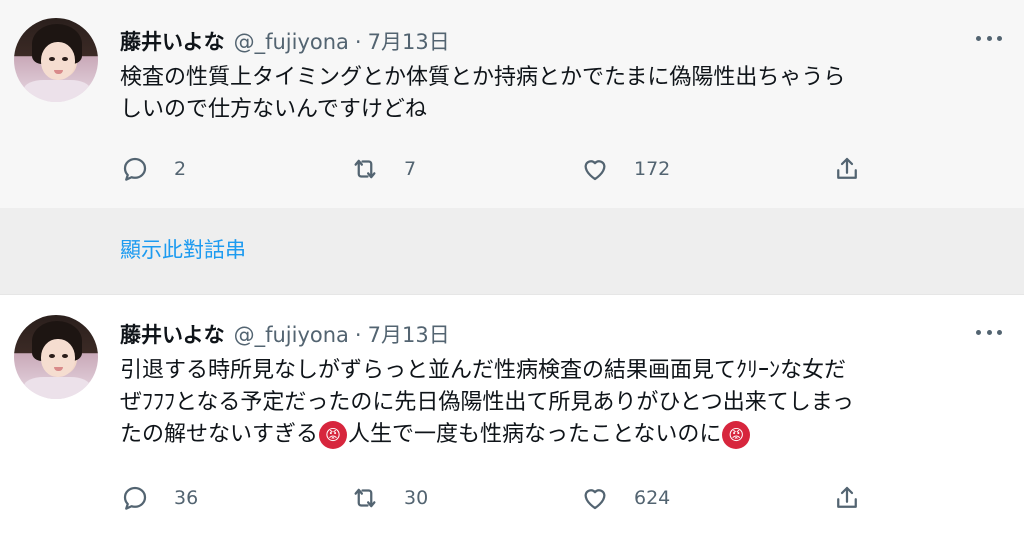 This screenshot has height=543, width=1024. Describe the element at coordinates (183, 249) in the screenshot. I see `show-thread-link: 顯示此對話串` at that location.